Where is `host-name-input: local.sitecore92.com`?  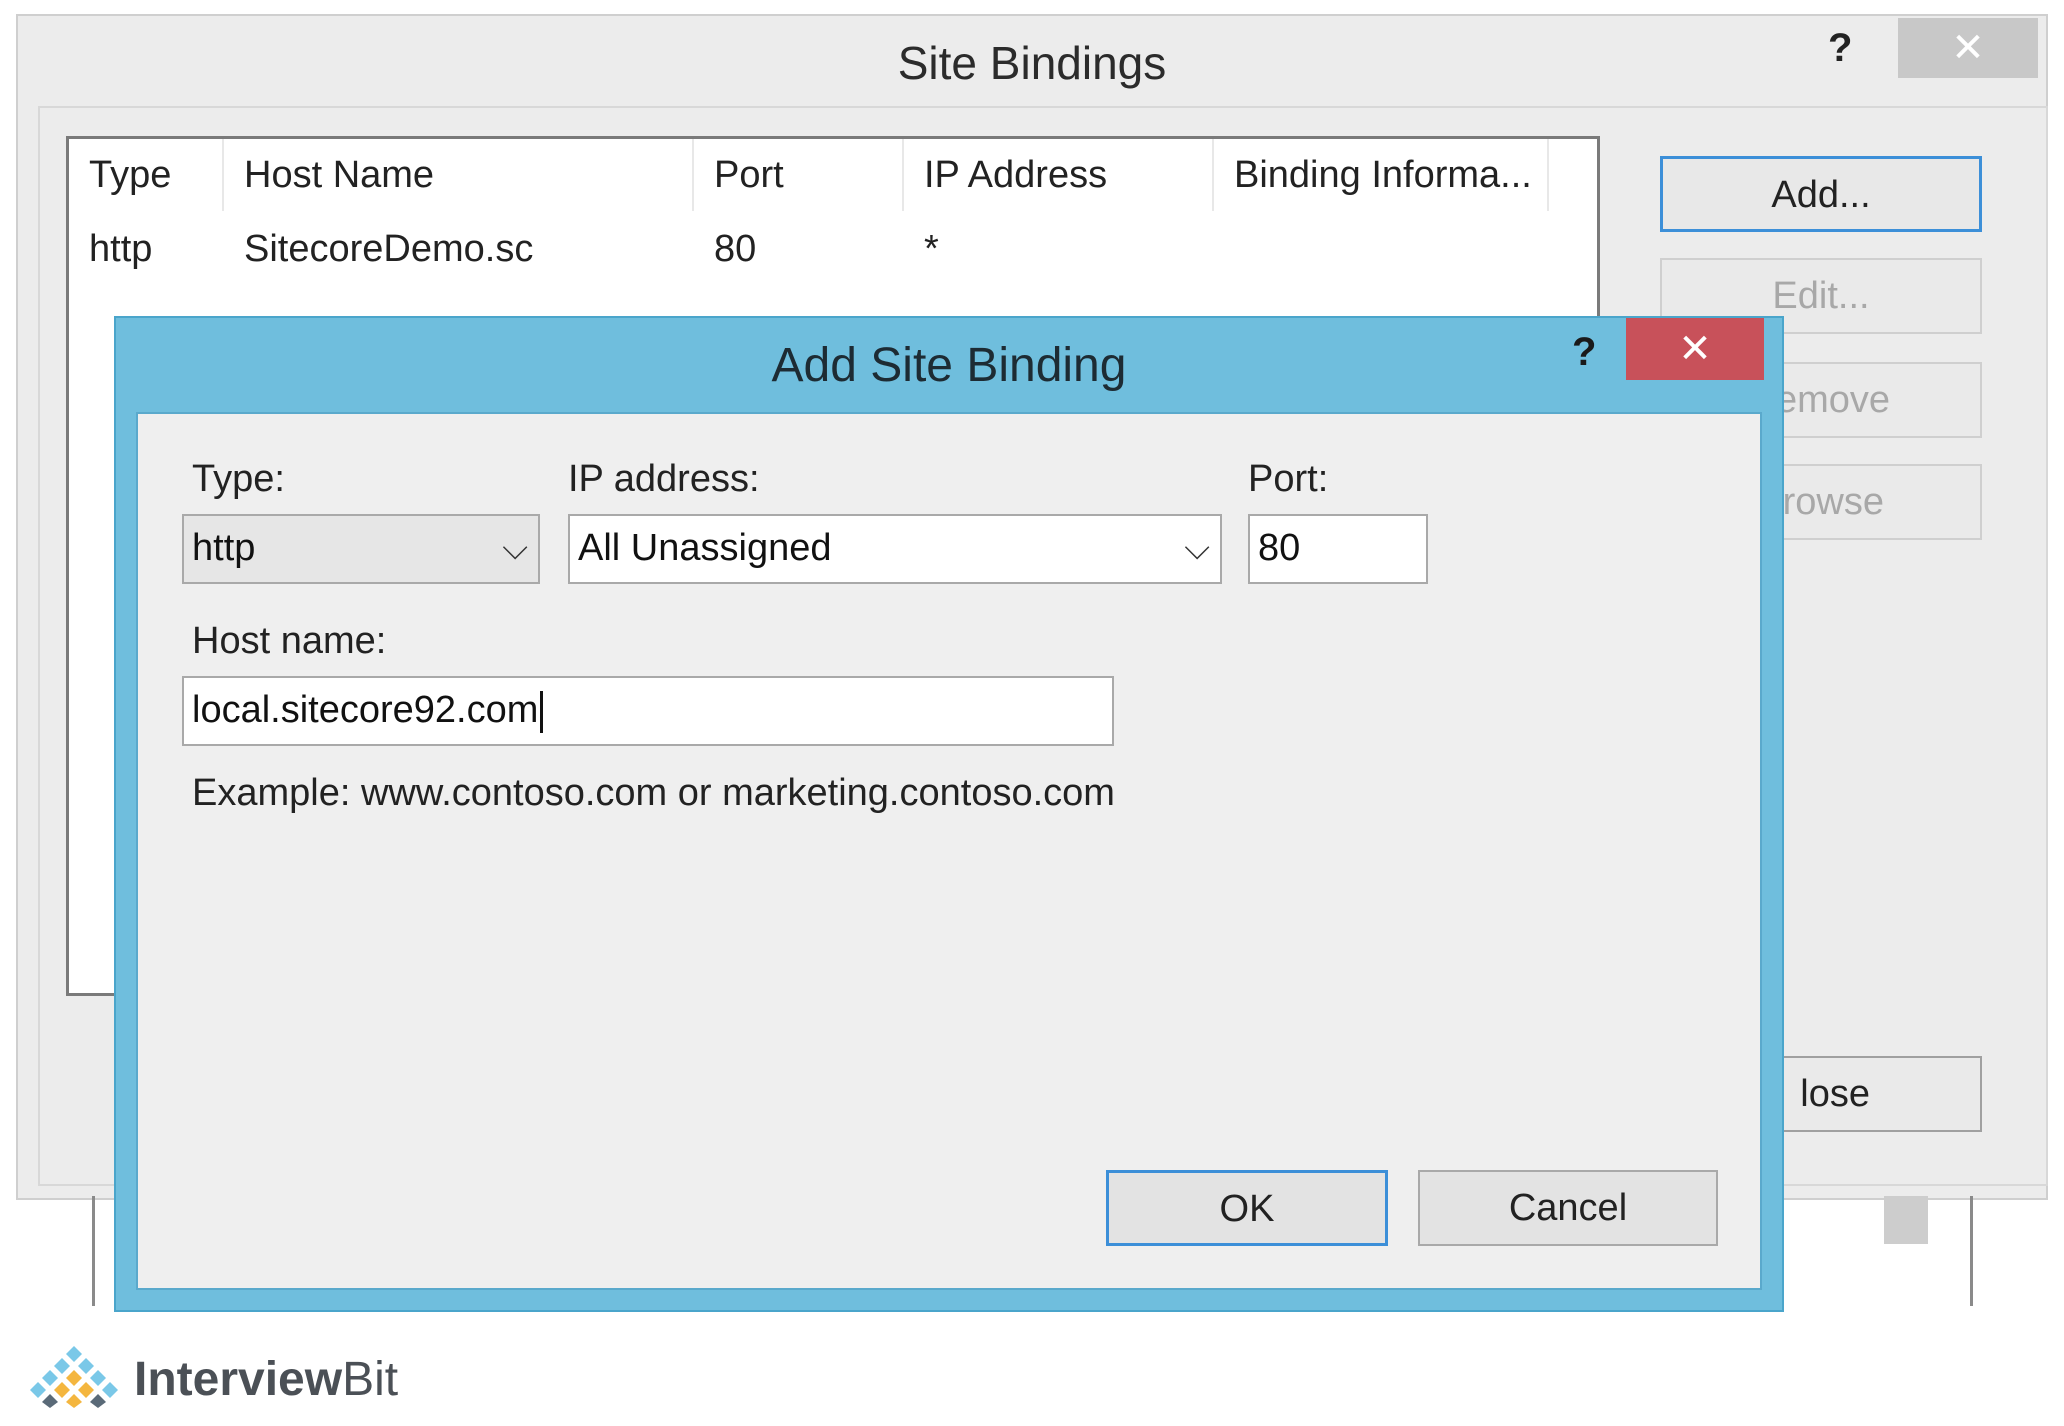 host-name-input: local.sitecore92.com is located at coordinates (648, 711).